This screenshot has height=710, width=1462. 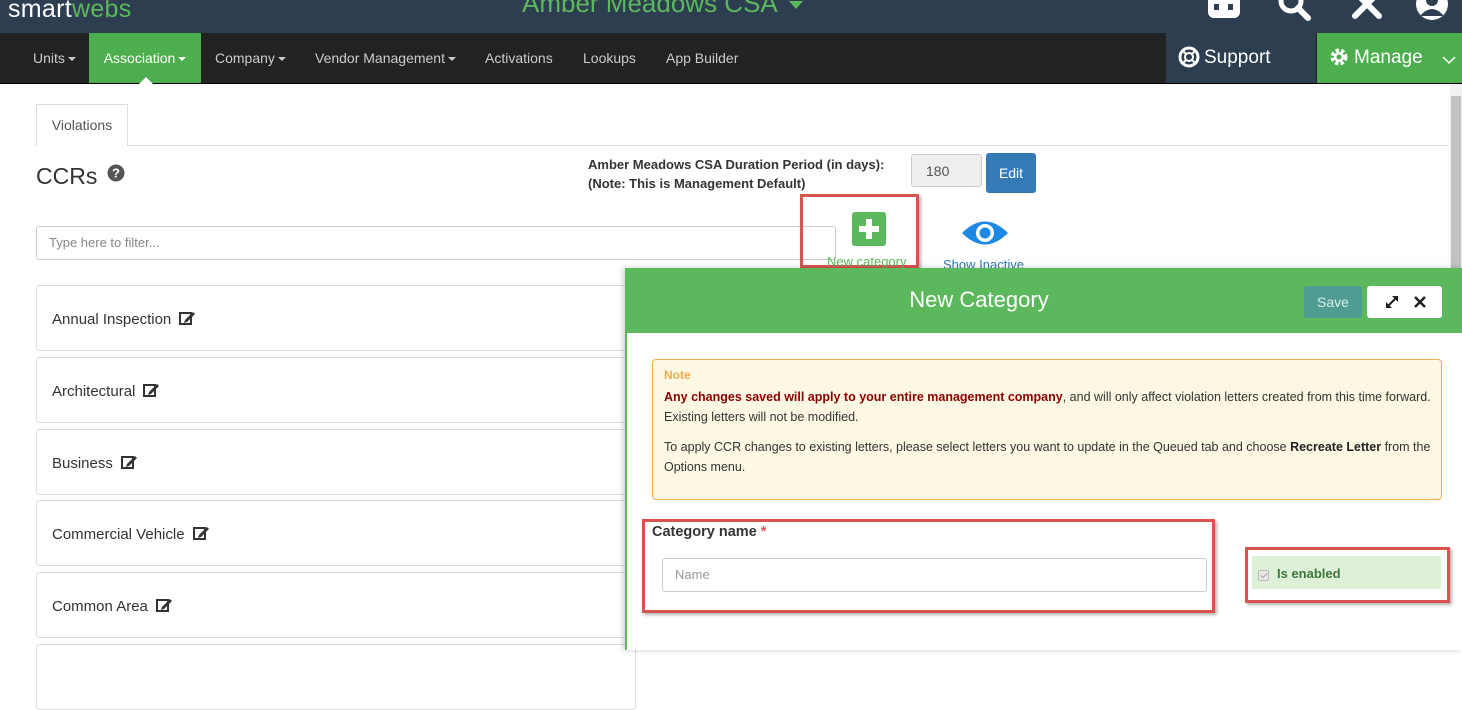 I want to click on category-label: Business, so click(x=94, y=463).